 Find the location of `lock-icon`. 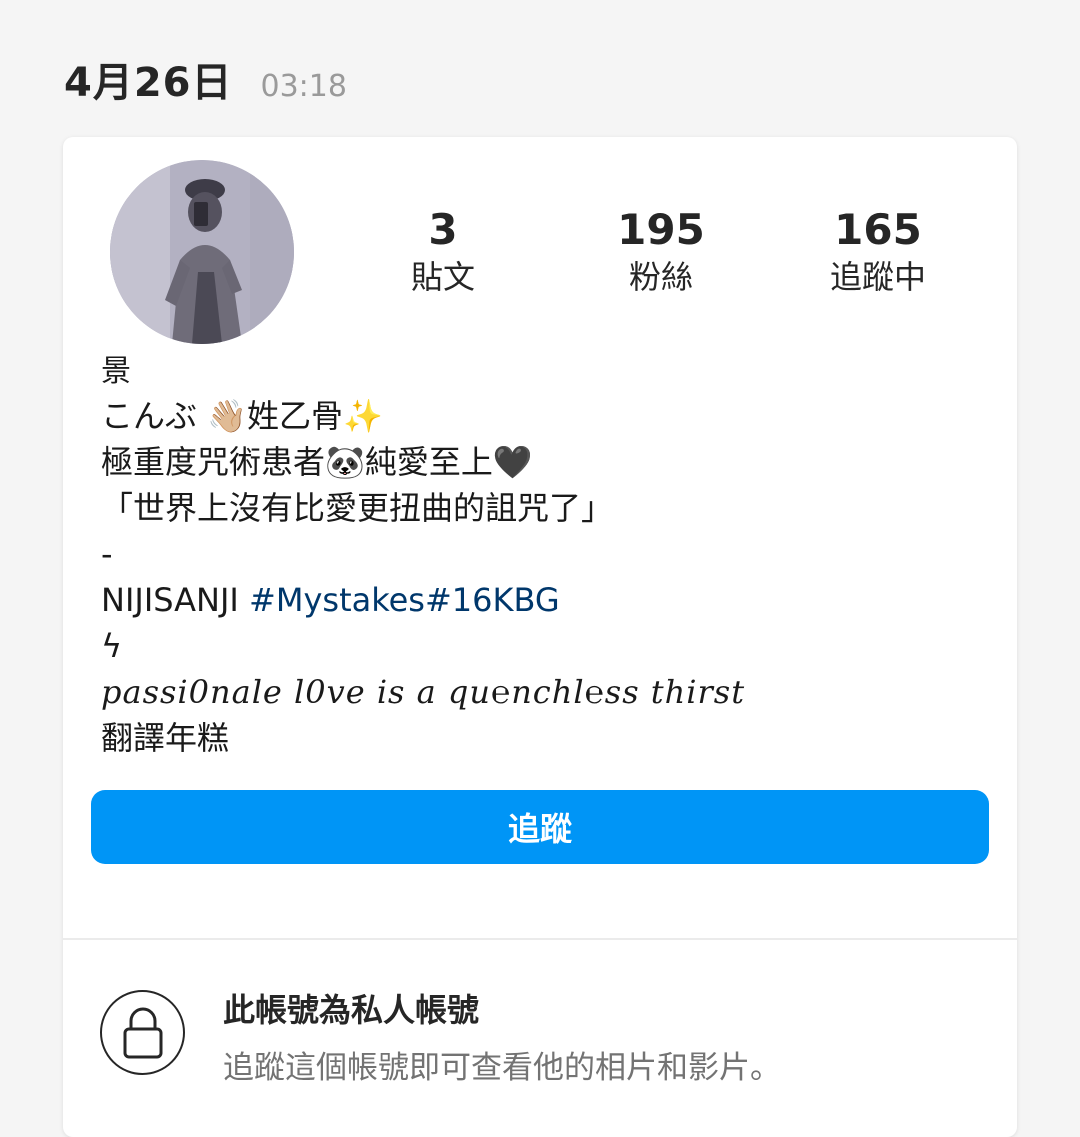

lock-icon is located at coordinates (142, 1032).